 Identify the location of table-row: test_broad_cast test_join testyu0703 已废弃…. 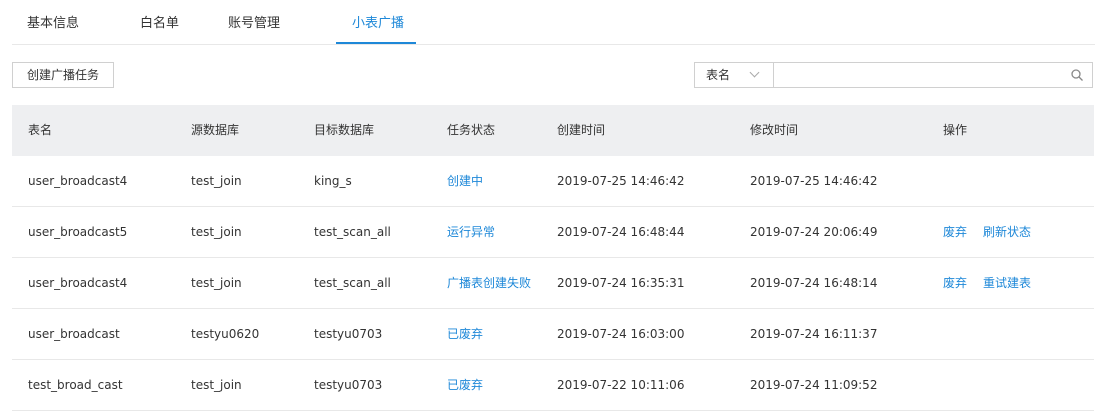
(553, 385).